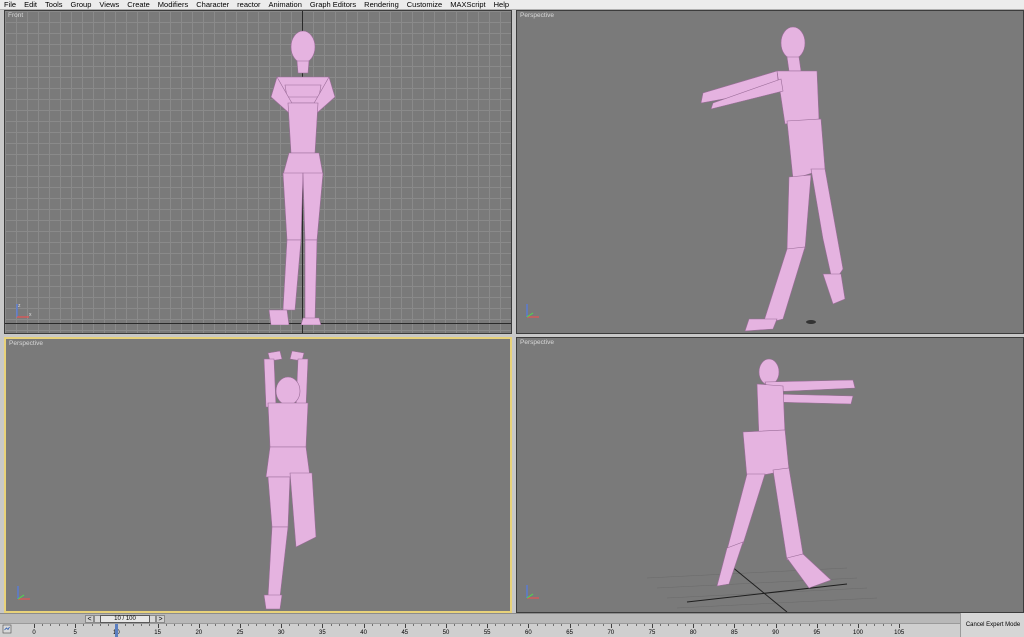 This screenshot has height=637, width=1024. Describe the element at coordinates (10, 5) in the screenshot. I see `menu-file: File` at that location.